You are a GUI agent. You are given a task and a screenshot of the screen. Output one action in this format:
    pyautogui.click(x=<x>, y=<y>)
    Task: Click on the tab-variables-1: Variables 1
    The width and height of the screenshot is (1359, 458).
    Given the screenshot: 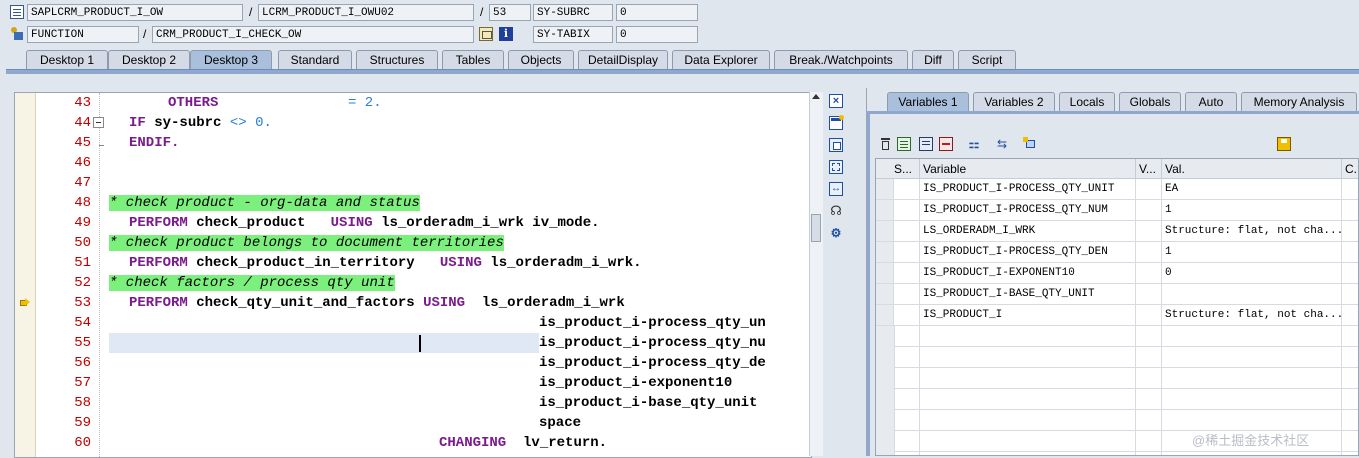 What is the action you would take?
    pyautogui.click(x=928, y=101)
    